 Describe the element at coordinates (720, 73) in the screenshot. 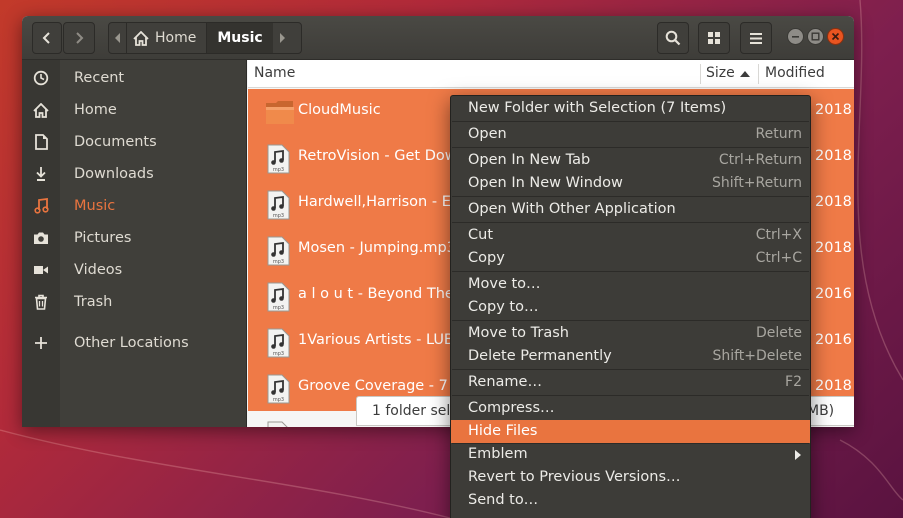

I see `column-size: Size` at that location.